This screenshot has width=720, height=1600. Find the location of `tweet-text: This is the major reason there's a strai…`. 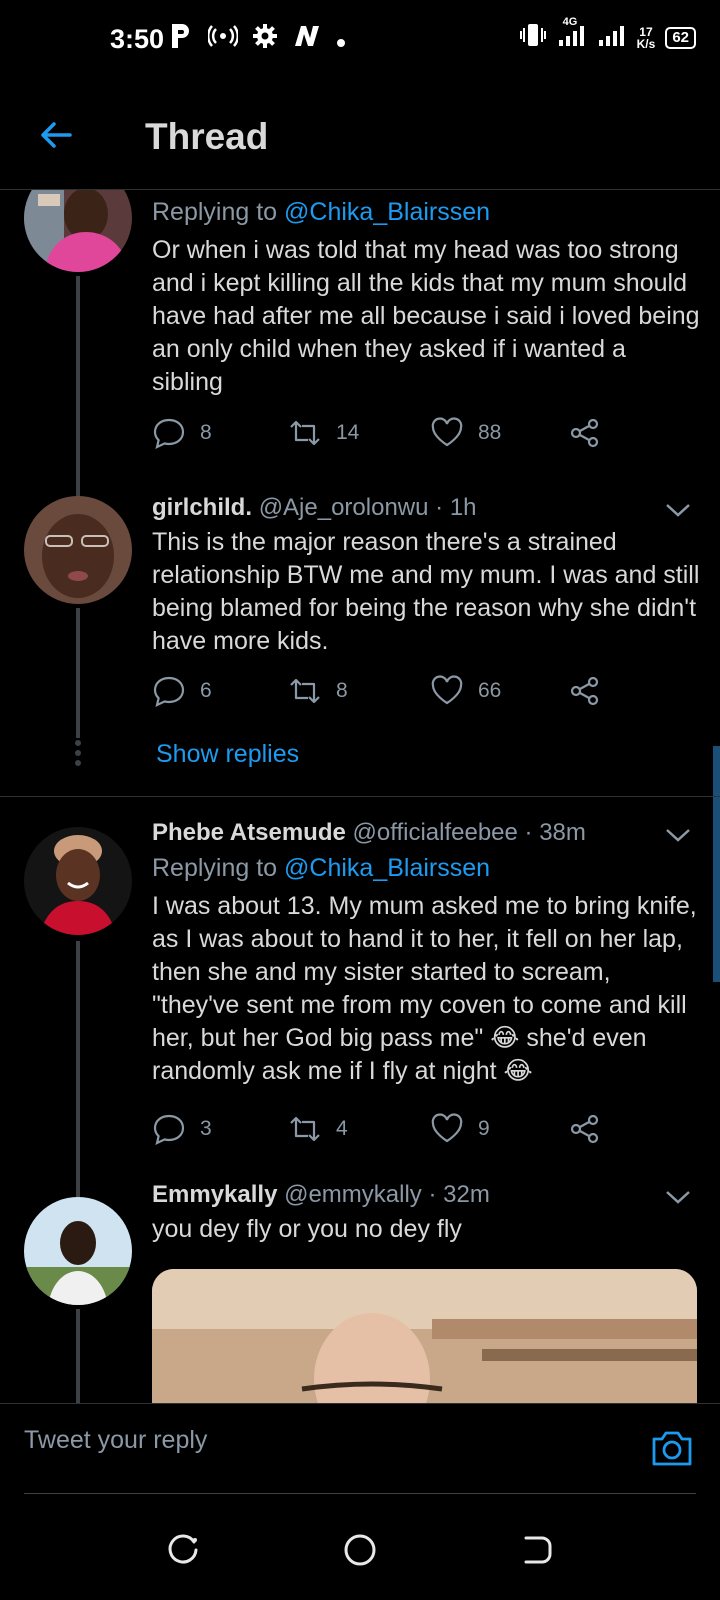

tweet-text: This is the major reason there's a strai… is located at coordinates (426, 591).